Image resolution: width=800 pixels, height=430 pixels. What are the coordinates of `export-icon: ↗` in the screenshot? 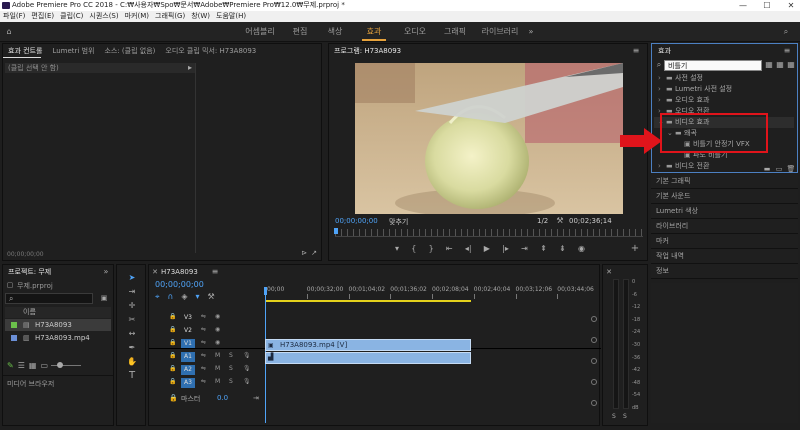 It's located at (314, 253).